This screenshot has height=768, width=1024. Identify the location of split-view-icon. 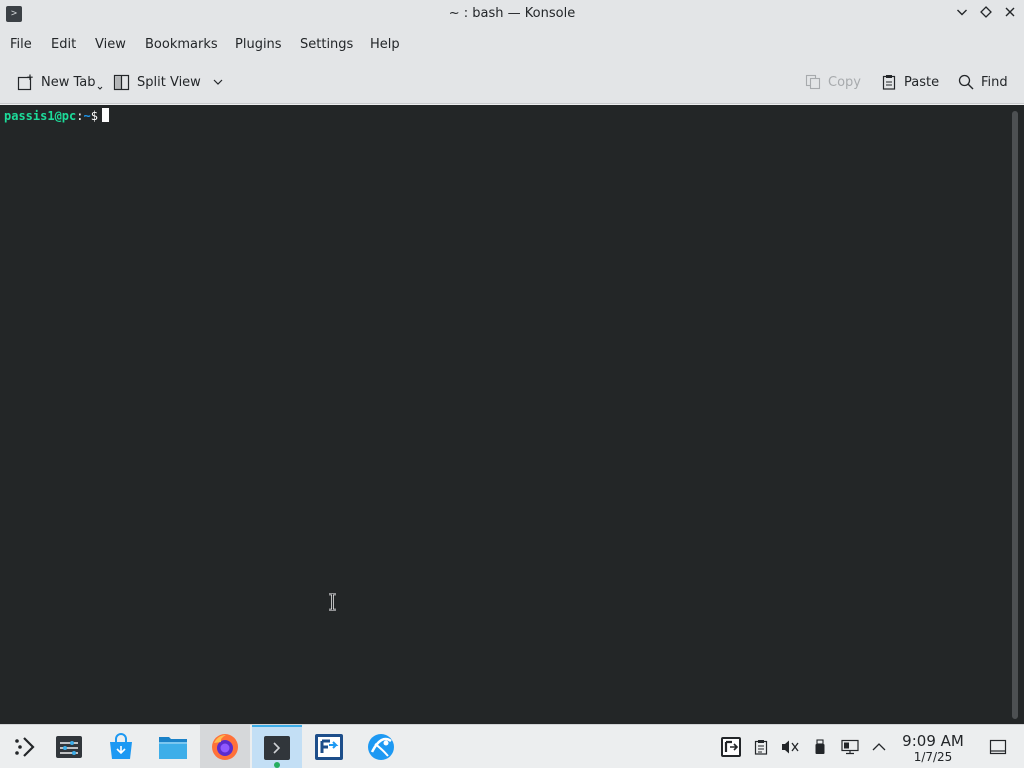
(121, 82).